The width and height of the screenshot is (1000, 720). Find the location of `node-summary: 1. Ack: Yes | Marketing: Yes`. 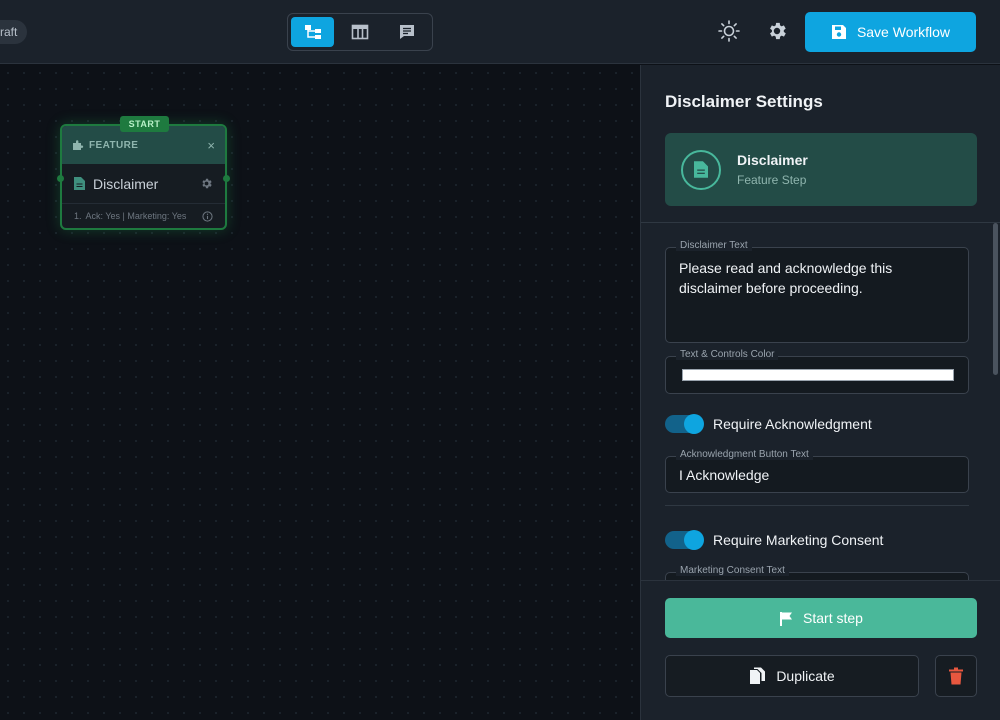

node-summary: 1. Ack: Yes | Marketing: Yes is located at coordinates (143, 216).